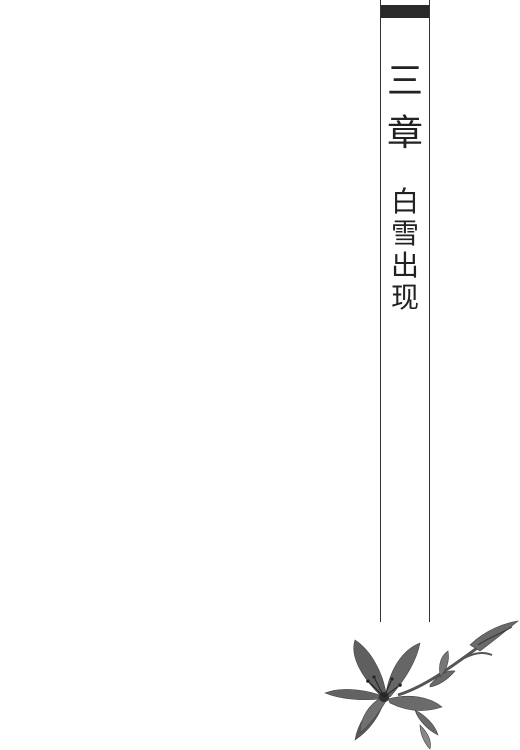  Describe the element at coordinates (404, 133) in the screenshot. I see `chapter-char: 章` at that location.